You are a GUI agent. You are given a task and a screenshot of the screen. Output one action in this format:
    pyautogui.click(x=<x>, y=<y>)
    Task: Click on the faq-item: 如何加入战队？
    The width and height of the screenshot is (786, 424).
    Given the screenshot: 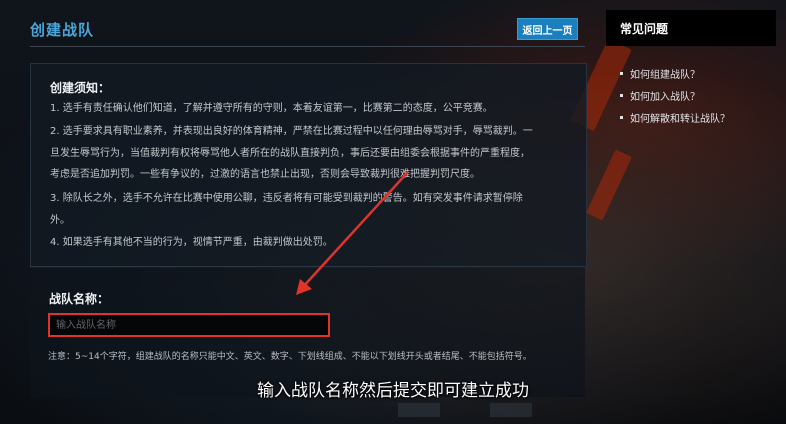 What is the action you would take?
    pyautogui.click(x=675, y=95)
    